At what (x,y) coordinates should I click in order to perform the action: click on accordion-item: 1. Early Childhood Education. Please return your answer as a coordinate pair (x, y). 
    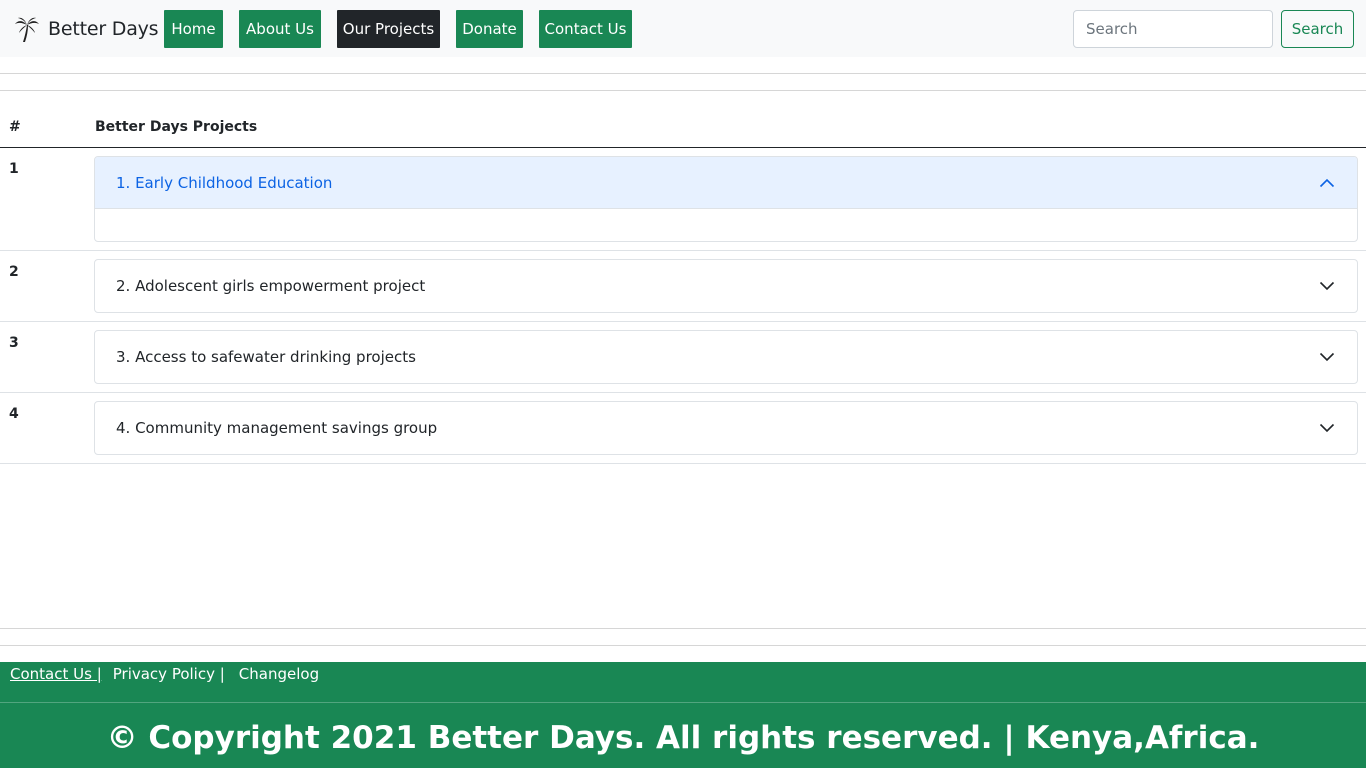
    Looking at the image, I should click on (726, 199).